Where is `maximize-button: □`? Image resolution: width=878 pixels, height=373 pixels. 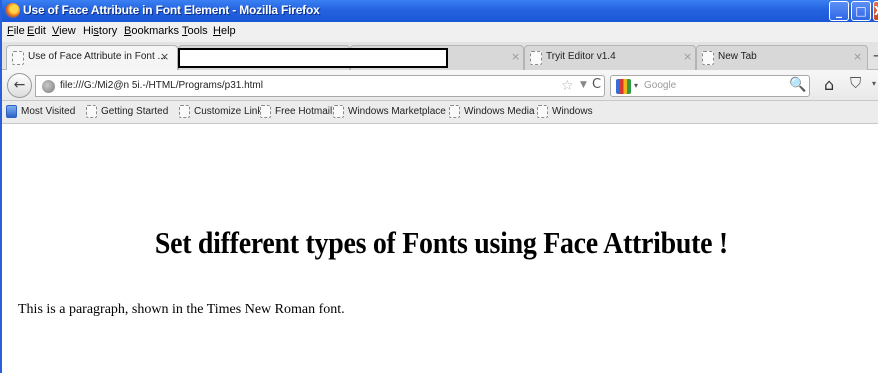 maximize-button: □ is located at coordinates (861, 11).